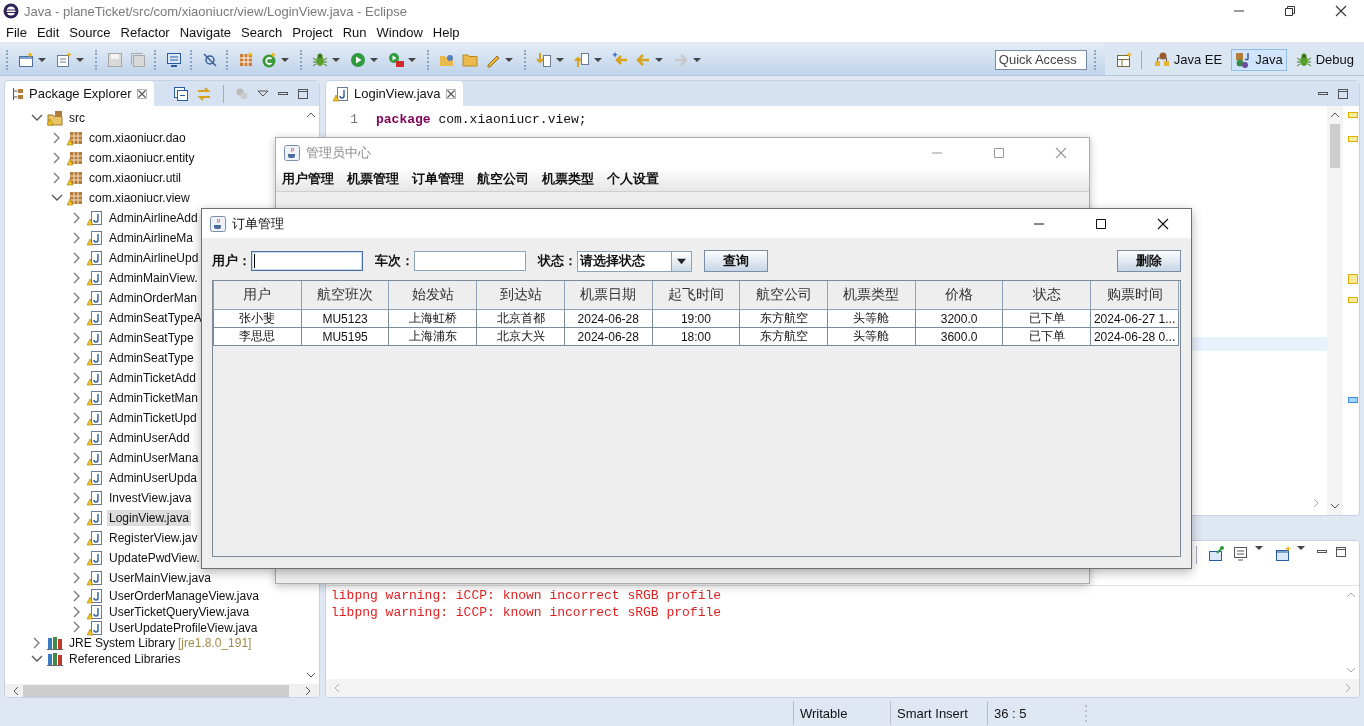 The height and width of the screenshot is (726, 1364). I want to click on display-icon, so click(1241, 554).